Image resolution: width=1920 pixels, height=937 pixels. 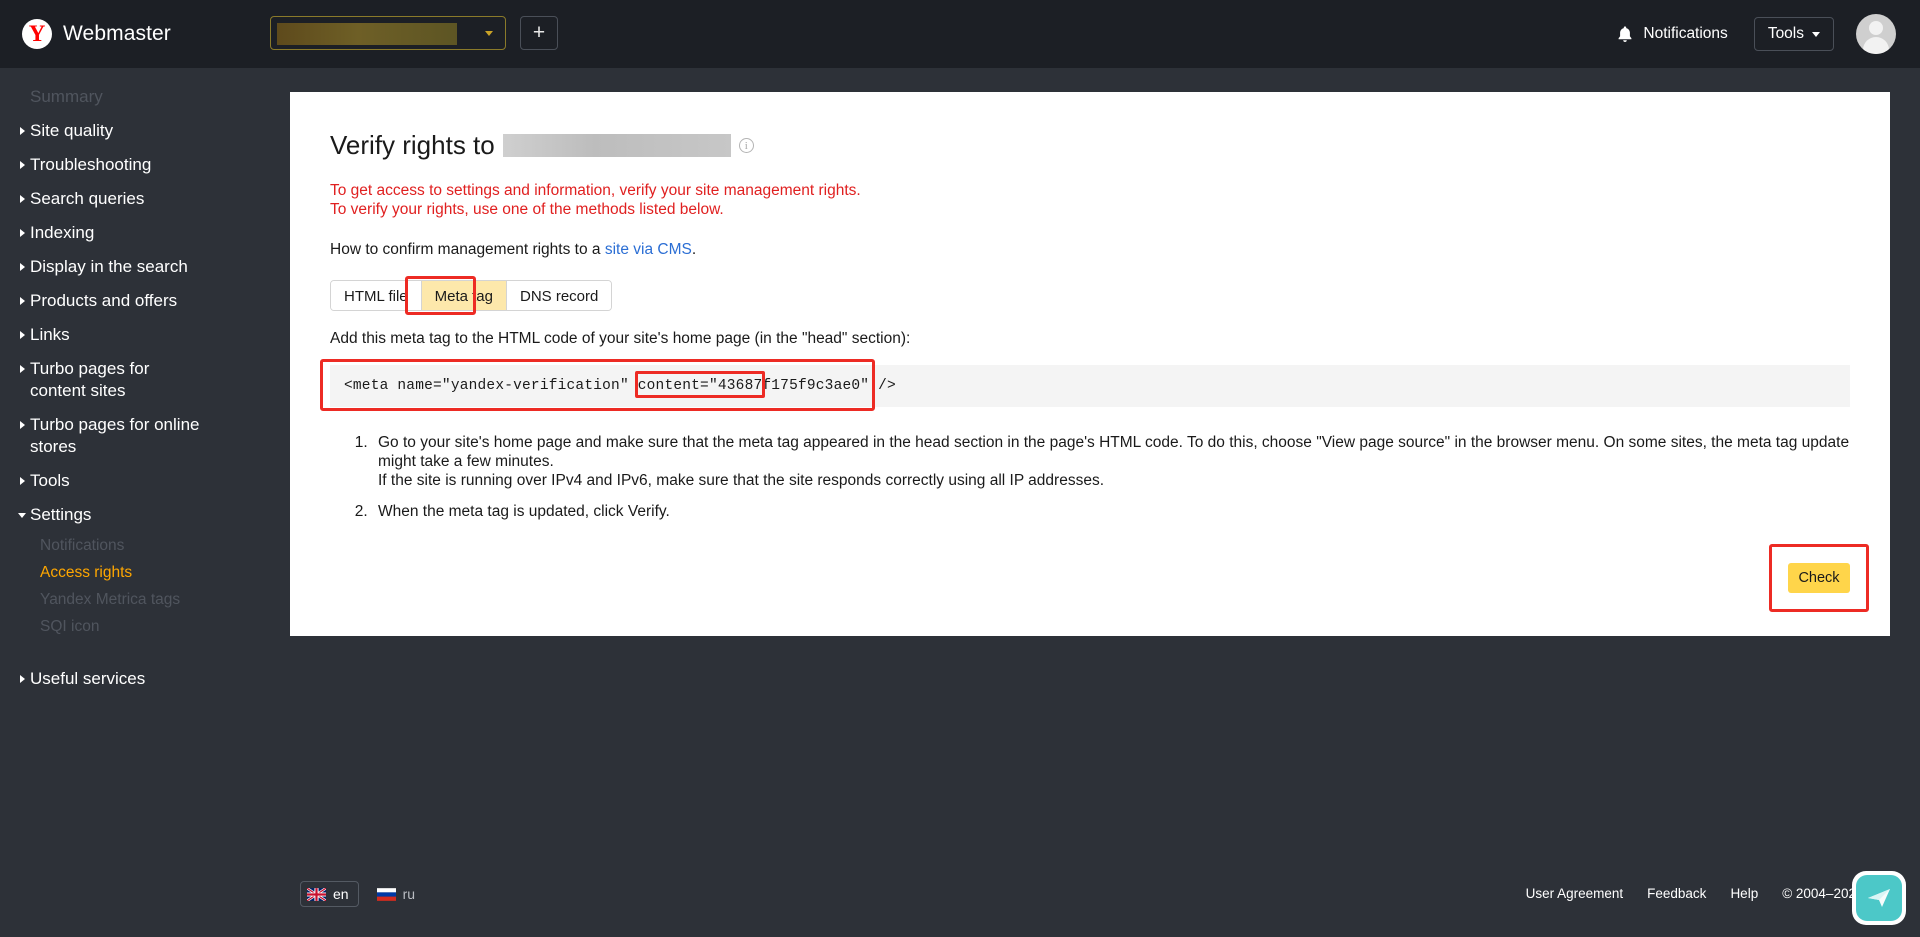 I want to click on sidebar-item-useful-services: Useful services, so click(x=145, y=679).